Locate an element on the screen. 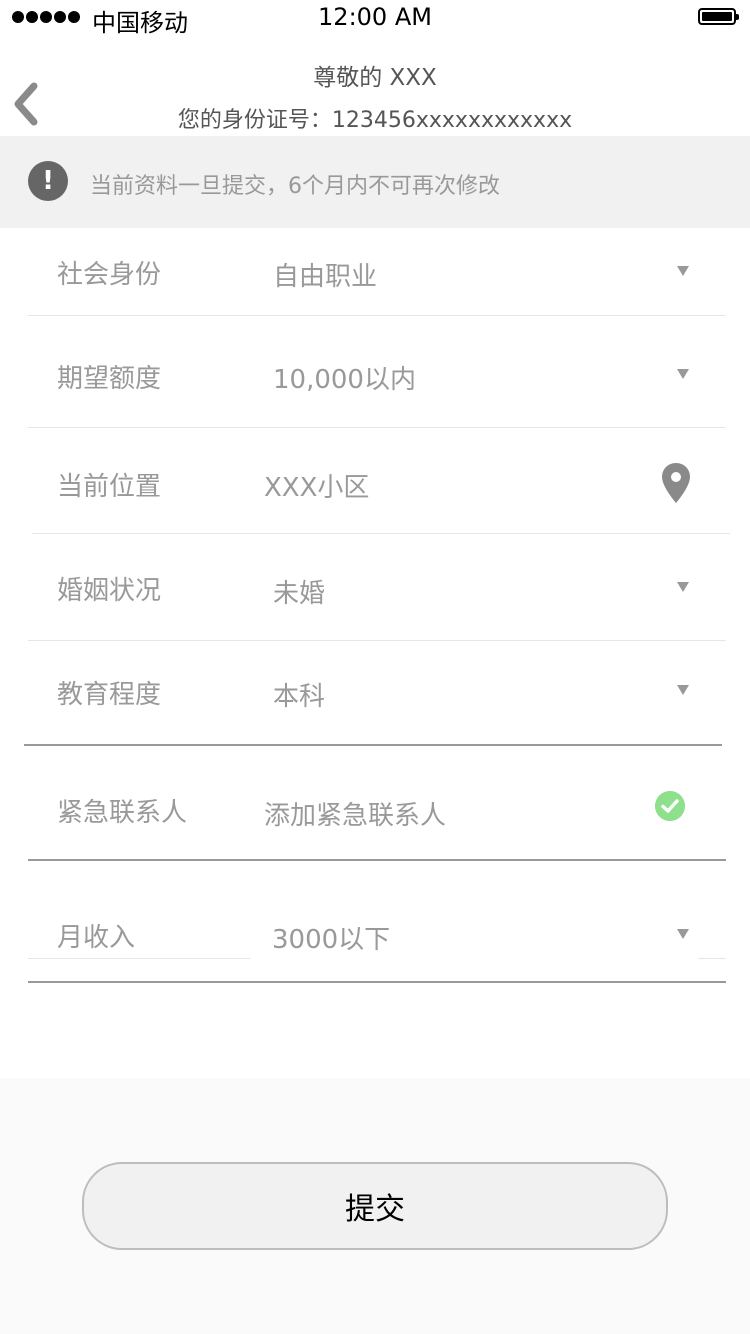  emergency-contact-value: 添加紧急联系人 is located at coordinates (355, 813).